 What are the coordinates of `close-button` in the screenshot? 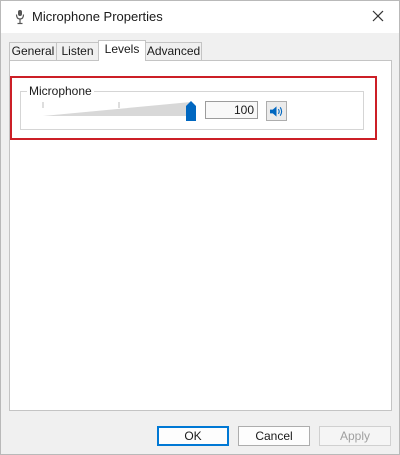 It's located at (378, 16).